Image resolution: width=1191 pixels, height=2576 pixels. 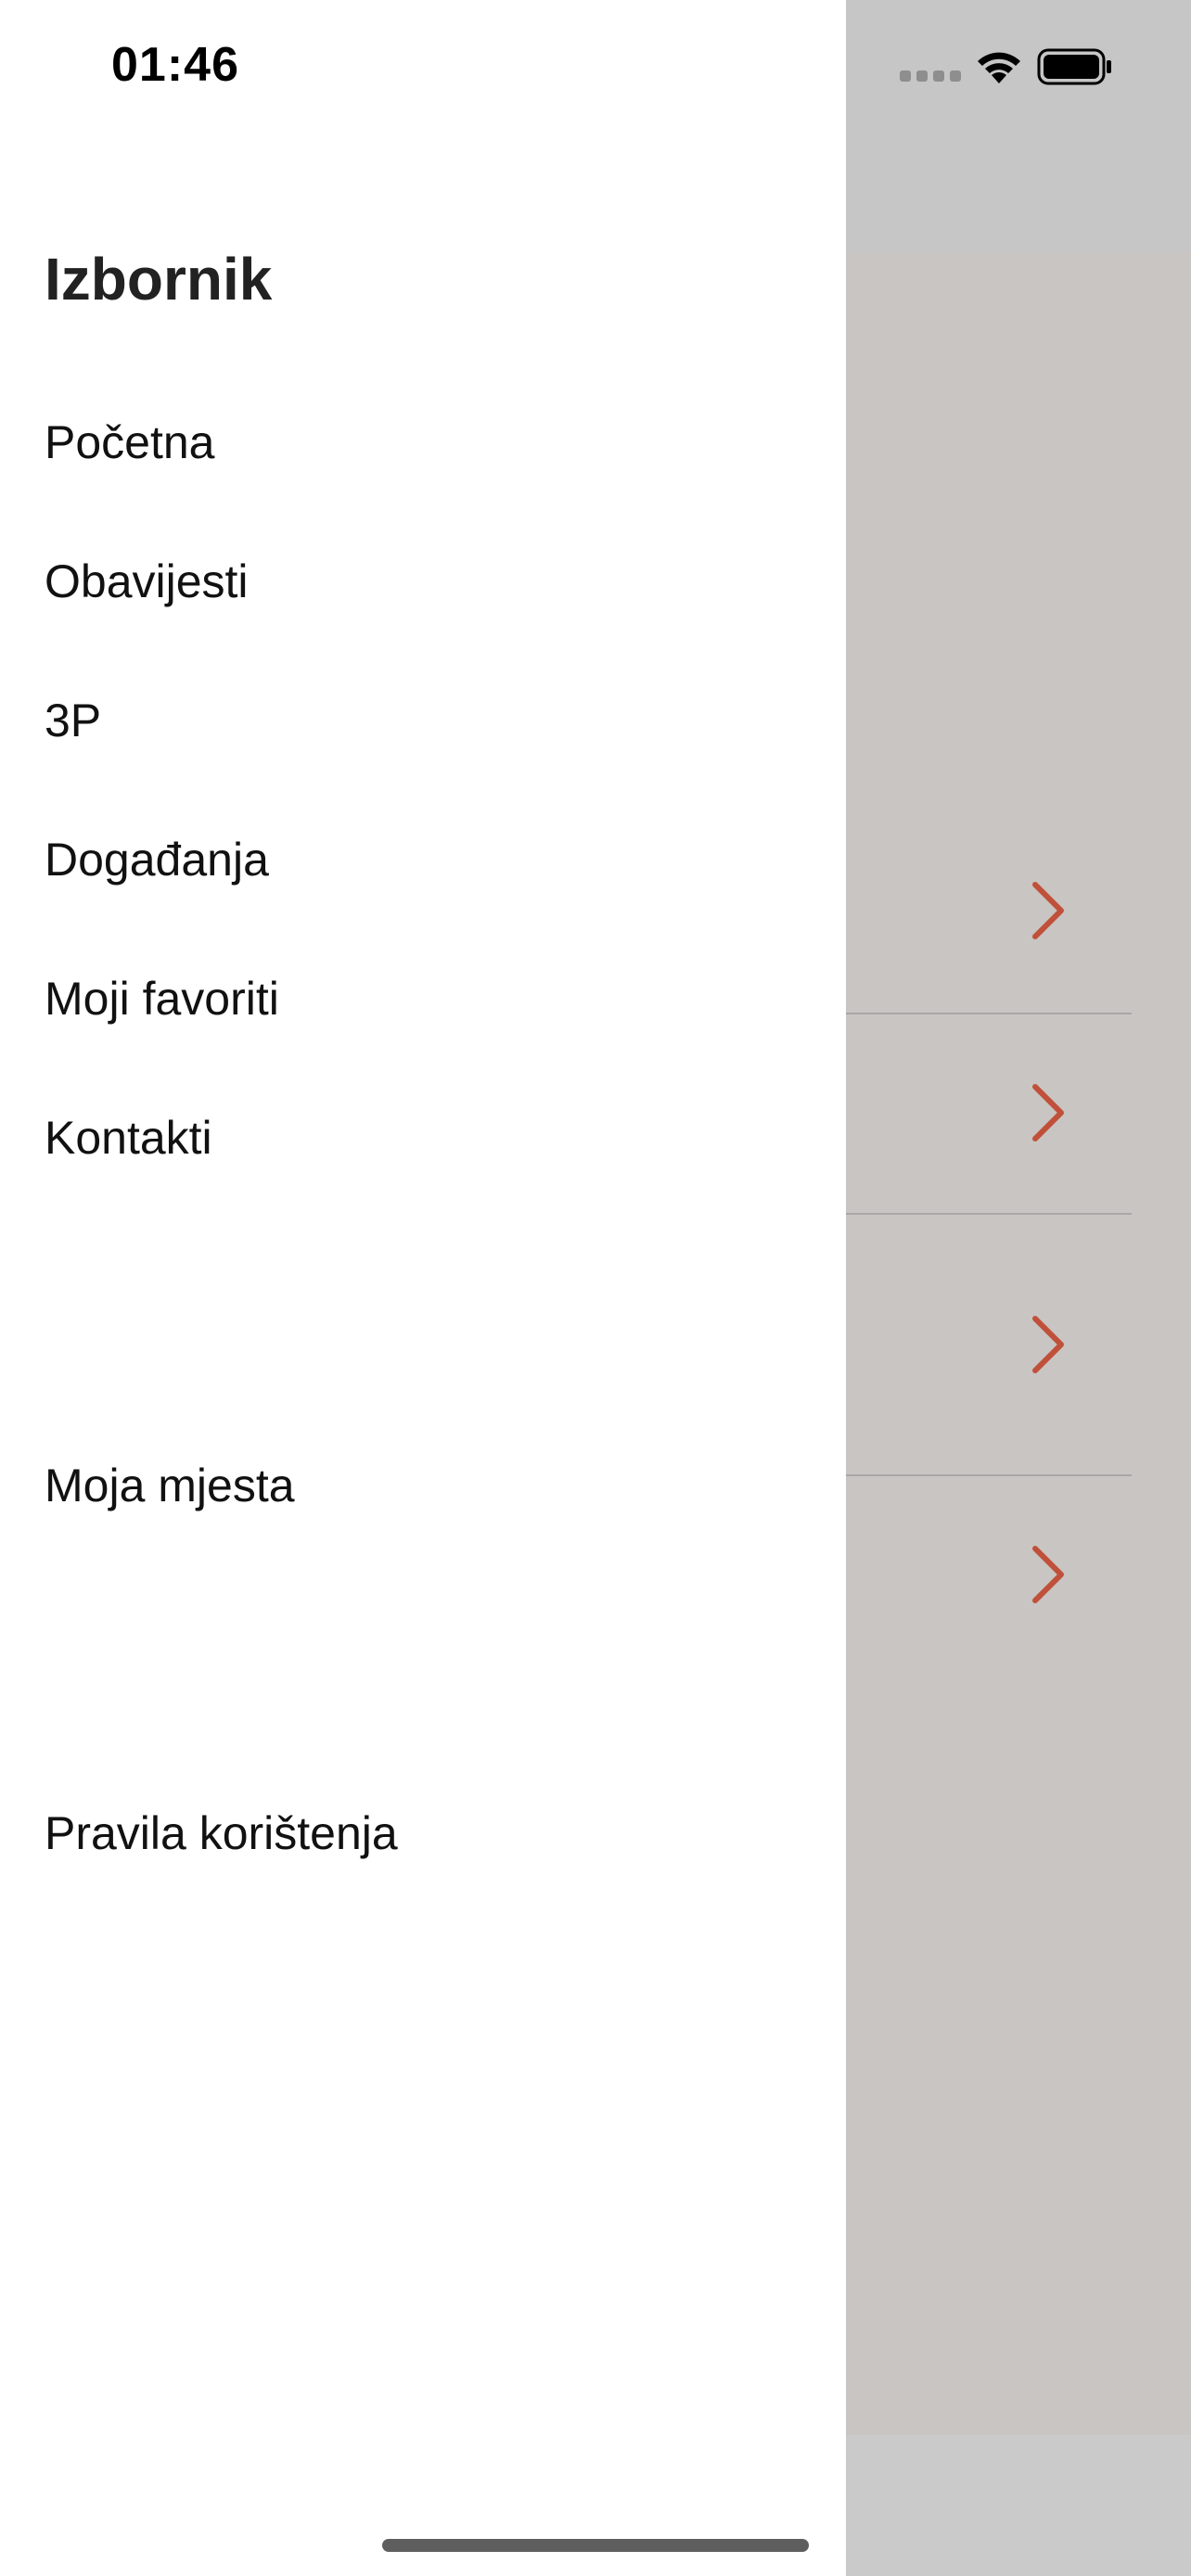 What do you see at coordinates (222, 1833) in the screenshot?
I see `menu-item-pravila-koristenja: Pravila korištenja` at bounding box center [222, 1833].